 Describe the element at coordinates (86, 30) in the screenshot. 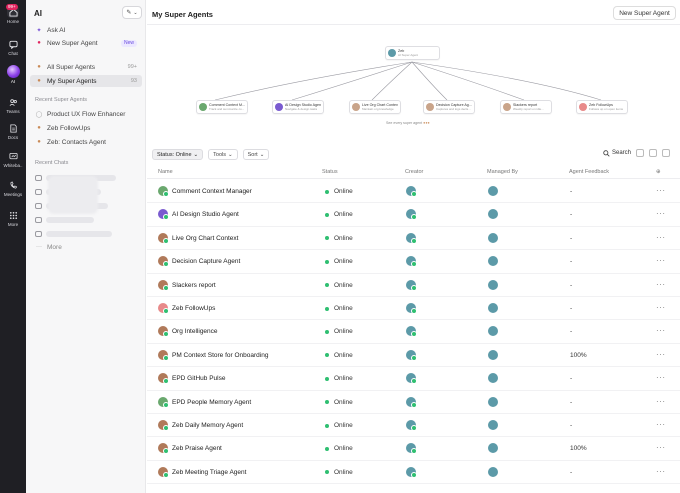

I see `sidebar-item-ask-ai: ✦ Ask AI` at that location.